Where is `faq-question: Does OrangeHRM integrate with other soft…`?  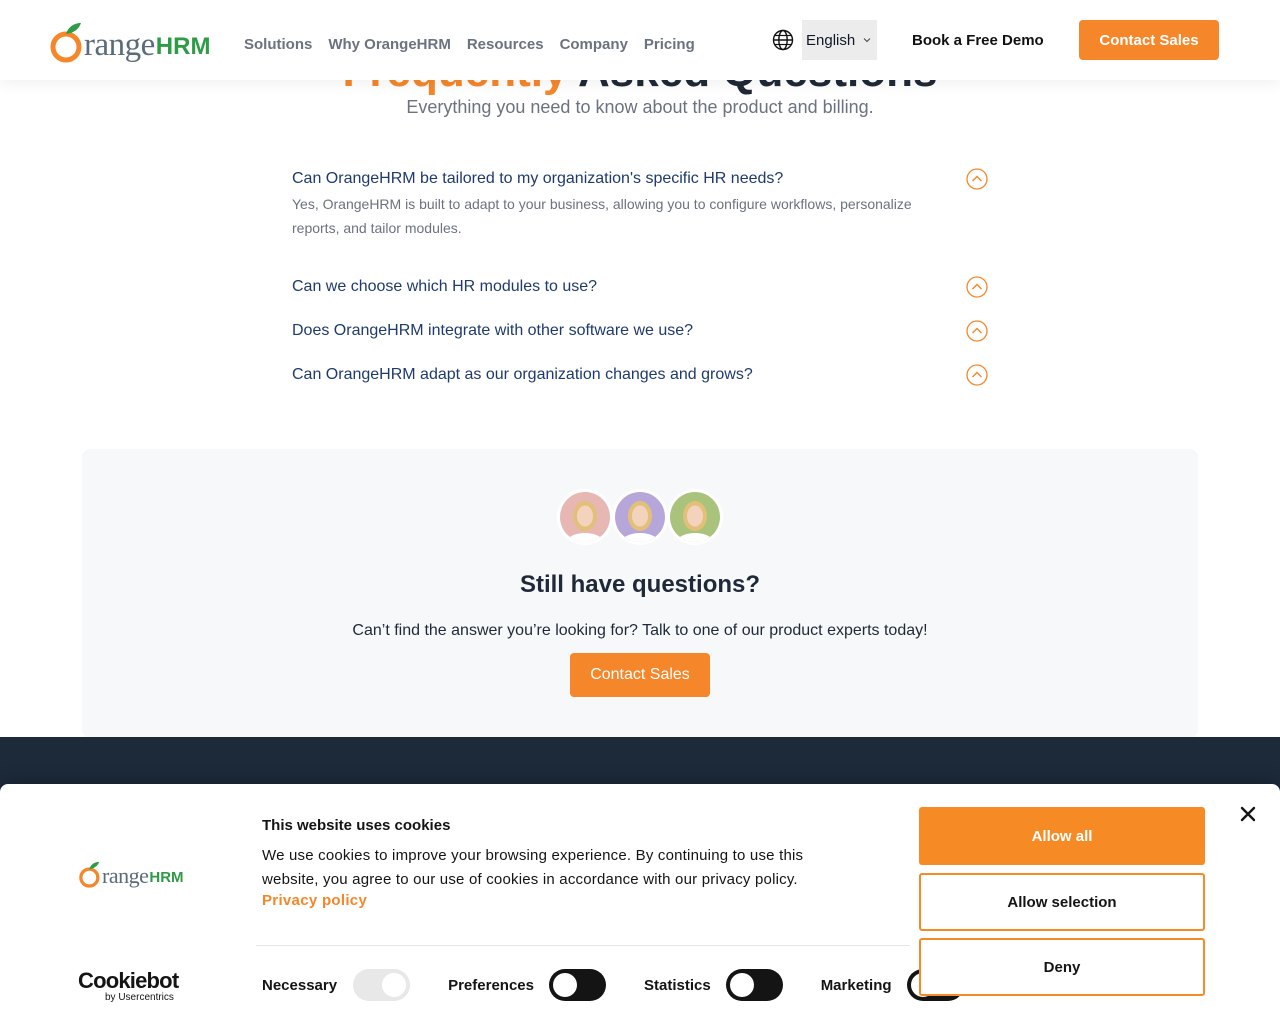
faq-question: Does OrangeHRM integrate with other soft… is located at coordinates (640, 331).